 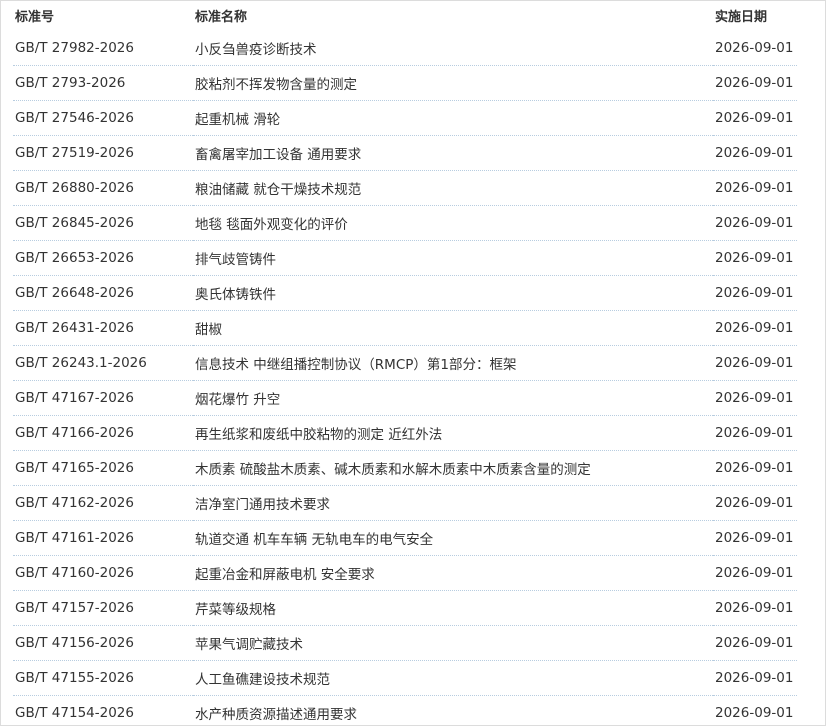 I want to click on table-row: GB/T 47162-2026 洁净室门通用技术要求 2026-09-01, so click(x=405, y=503).